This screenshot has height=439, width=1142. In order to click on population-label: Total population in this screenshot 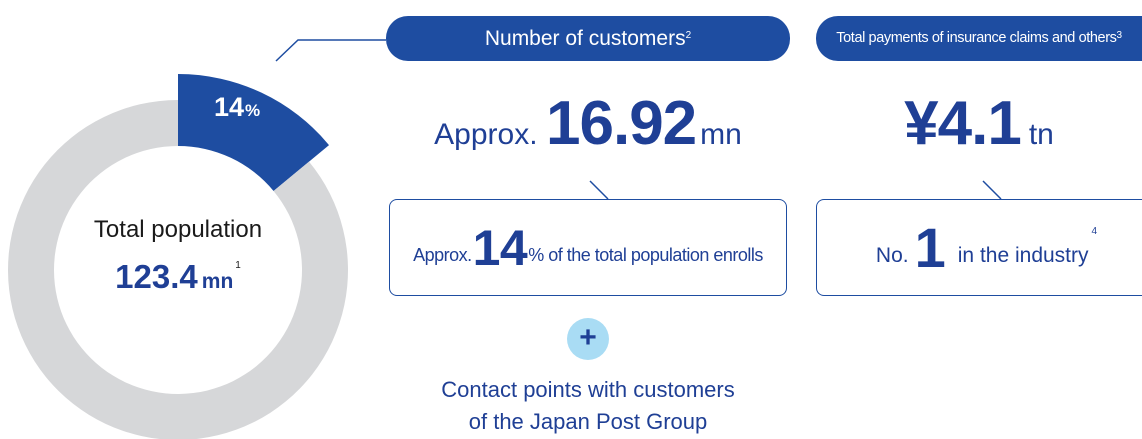, I will do `click(178, 229)`.